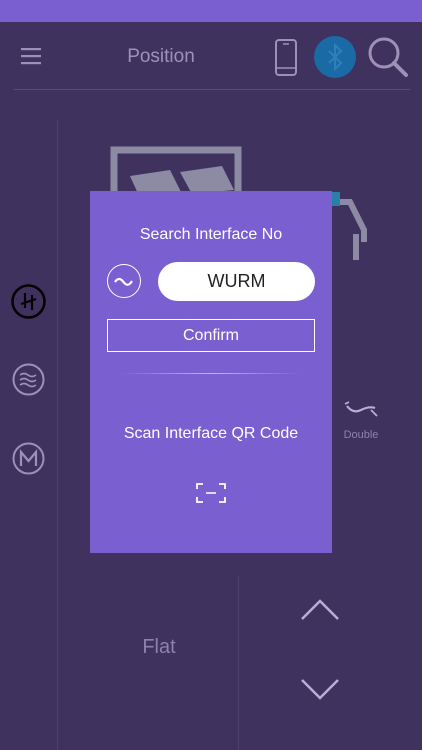 This screenshot has width=422, height=750. I want to click on arrow-up-icon, so click(320, 610).